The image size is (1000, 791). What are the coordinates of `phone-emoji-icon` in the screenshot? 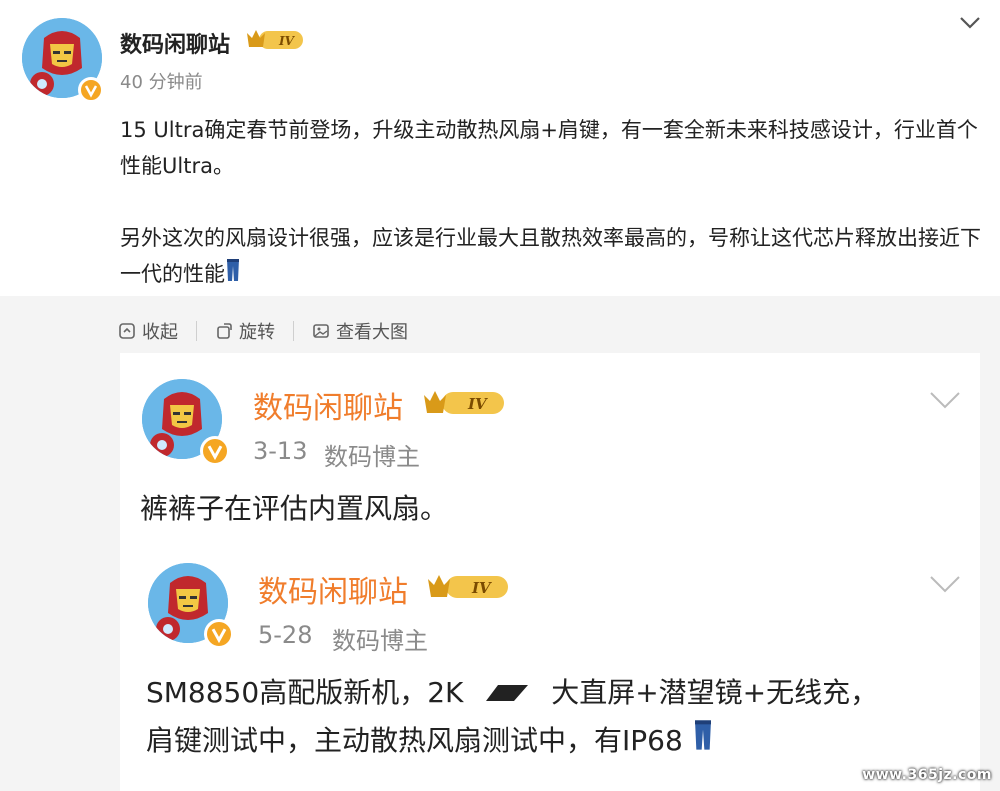 It's located at (507, 694).